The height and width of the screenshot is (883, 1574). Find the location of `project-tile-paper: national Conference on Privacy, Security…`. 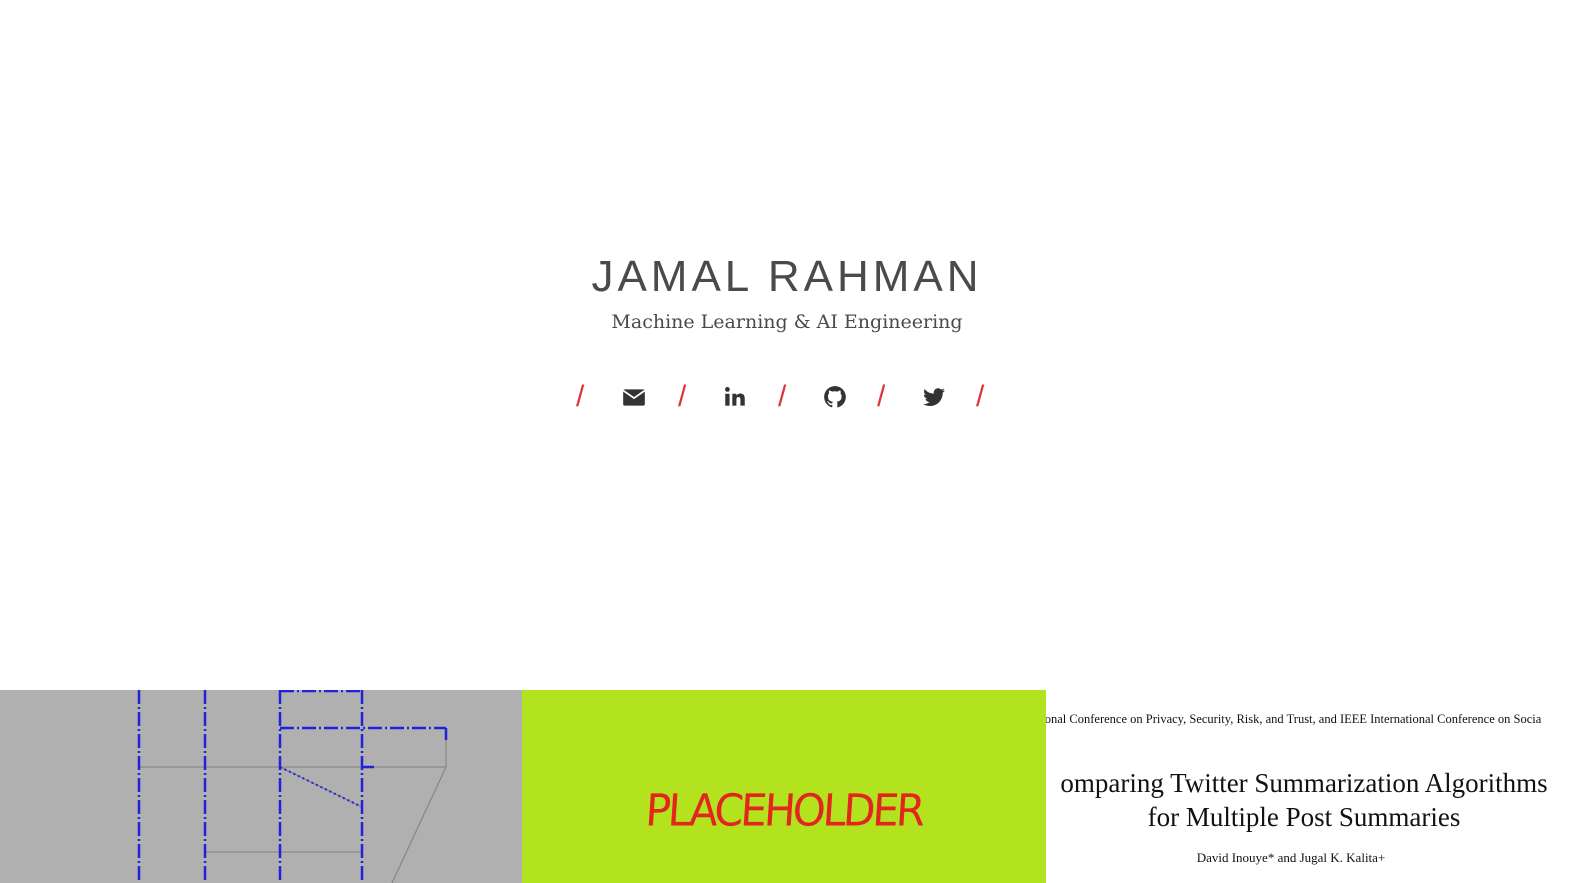

project-tile-paper: national Conference on Privacy, Security… is located at coordinates (1310, 786).